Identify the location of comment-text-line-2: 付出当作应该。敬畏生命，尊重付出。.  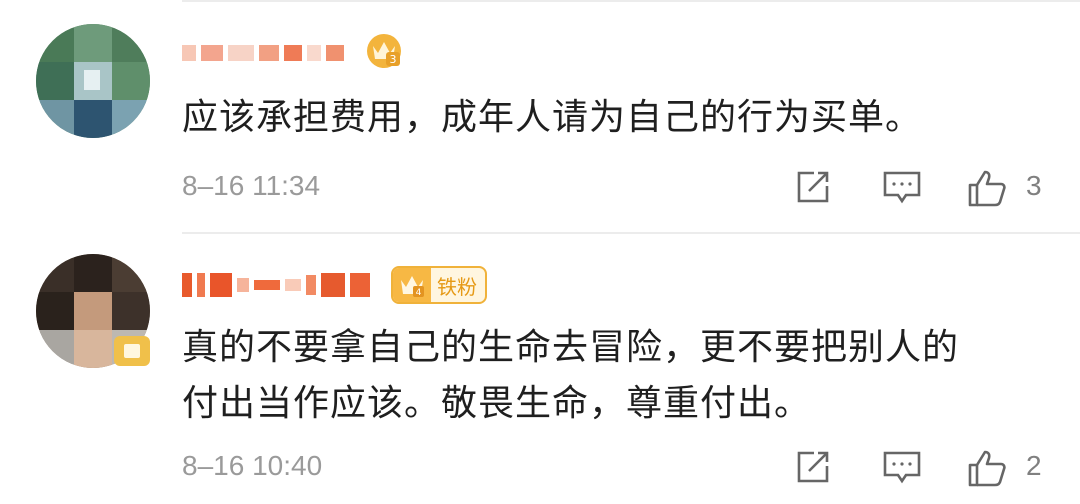
(497, 403).